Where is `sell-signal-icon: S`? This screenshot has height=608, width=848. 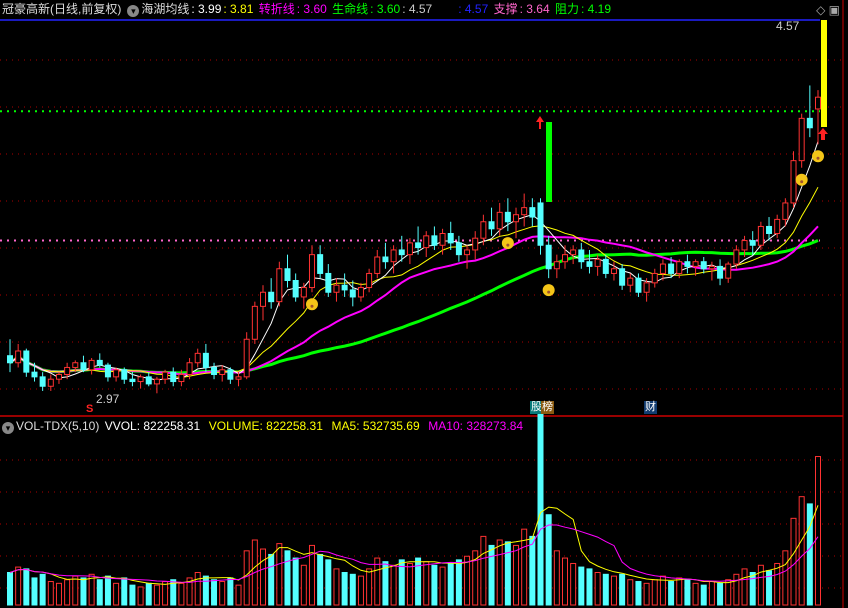
sell-signal-icon: S is located at coordinates (90, 409).